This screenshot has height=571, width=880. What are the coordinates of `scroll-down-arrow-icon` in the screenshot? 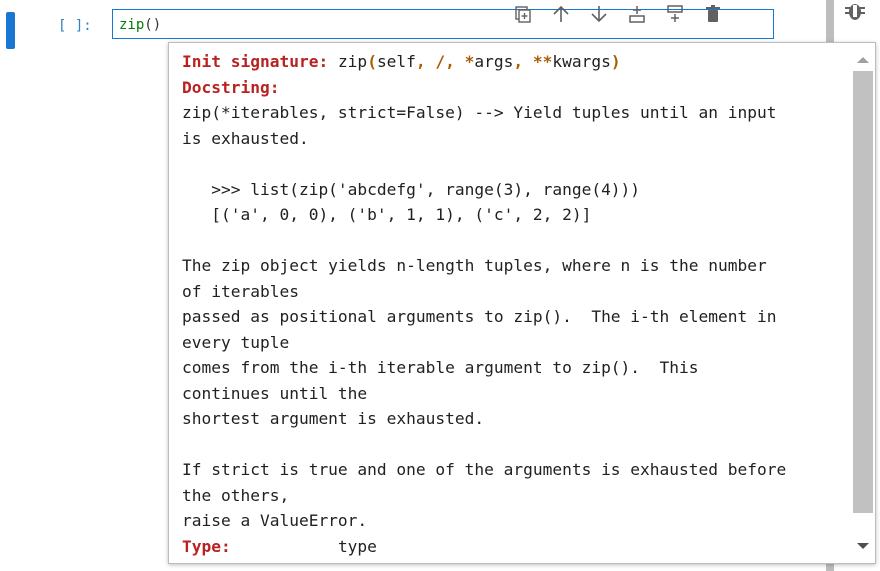 It's located at (863, 546).